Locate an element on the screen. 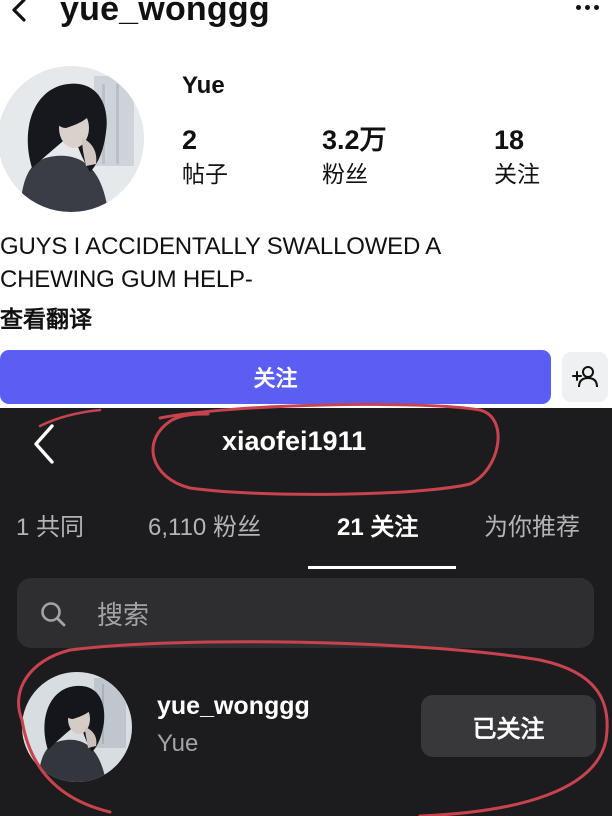 This screenshot has width=612, height=816. more-dots-icon is located at coordinates (590, 7).